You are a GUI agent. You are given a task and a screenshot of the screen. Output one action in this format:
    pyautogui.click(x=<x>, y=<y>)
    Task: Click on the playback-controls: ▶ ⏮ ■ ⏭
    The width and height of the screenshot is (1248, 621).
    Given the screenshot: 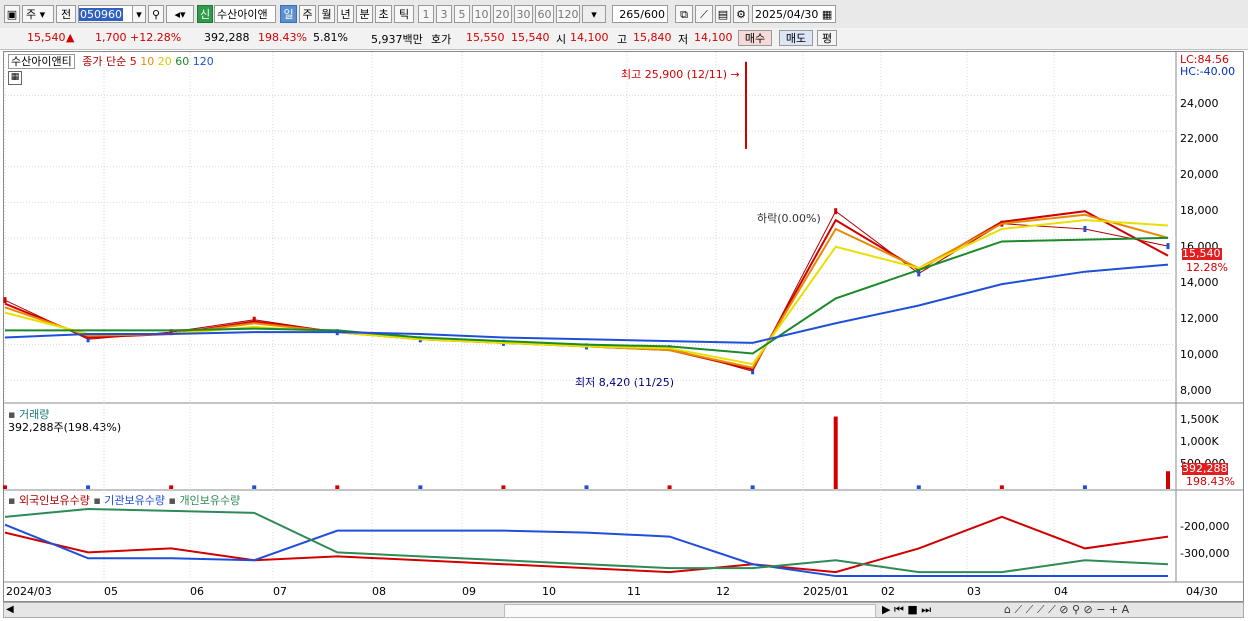 What is the action you would take?
    pyautogui.click(x=906, y=610)
    